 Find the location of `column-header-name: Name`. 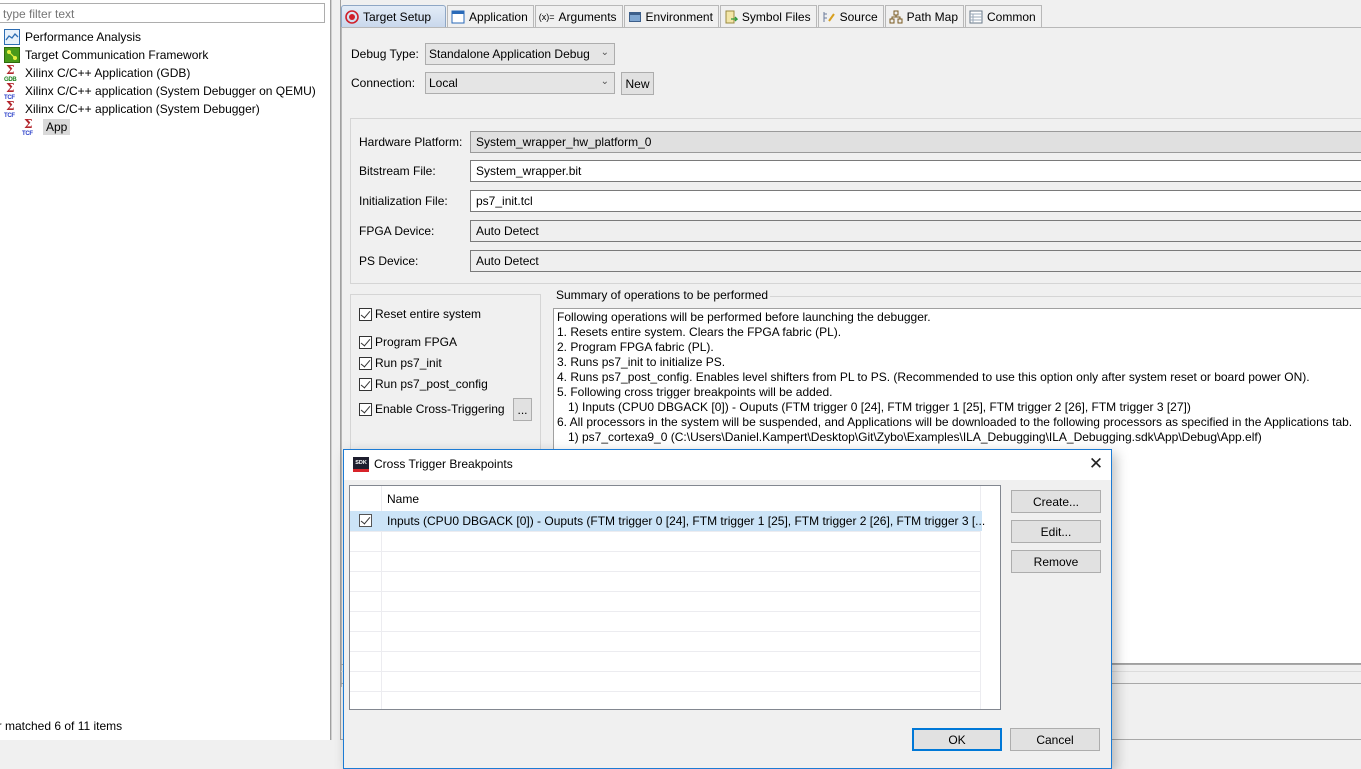

column-header-name: Name is located at coordinates (403, 499).